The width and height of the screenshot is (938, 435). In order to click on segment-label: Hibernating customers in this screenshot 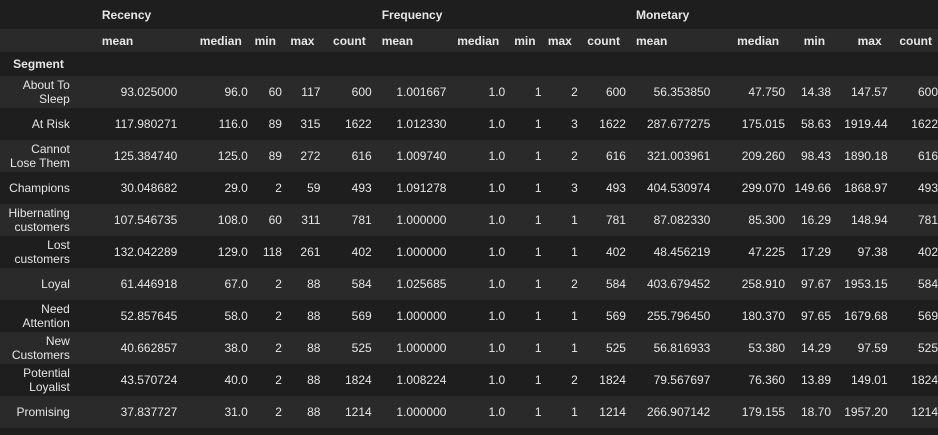, I will do `click(46, 220)`.